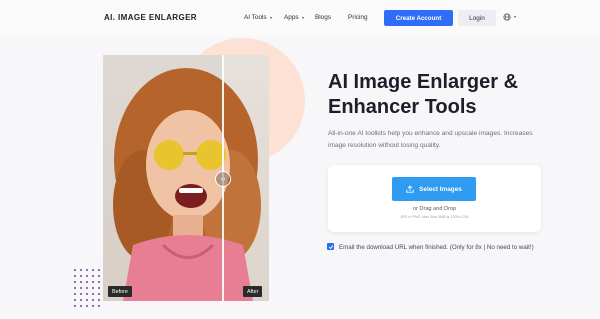 The width and height of the screenshot is (600, 319). I want to click on site-logo: AI. IMAGE ENLARGER, so click(150, 17).